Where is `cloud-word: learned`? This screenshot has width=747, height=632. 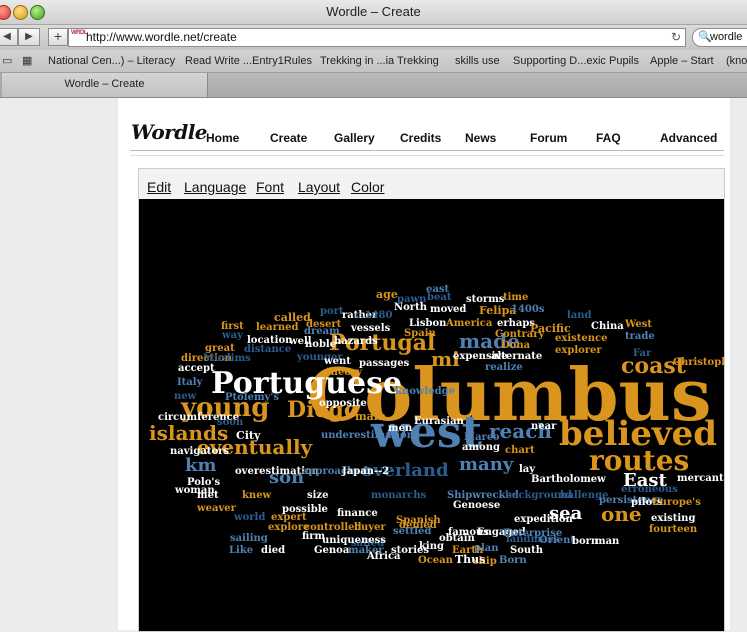
cloud-word: learned is located at coordinates (277, 327).